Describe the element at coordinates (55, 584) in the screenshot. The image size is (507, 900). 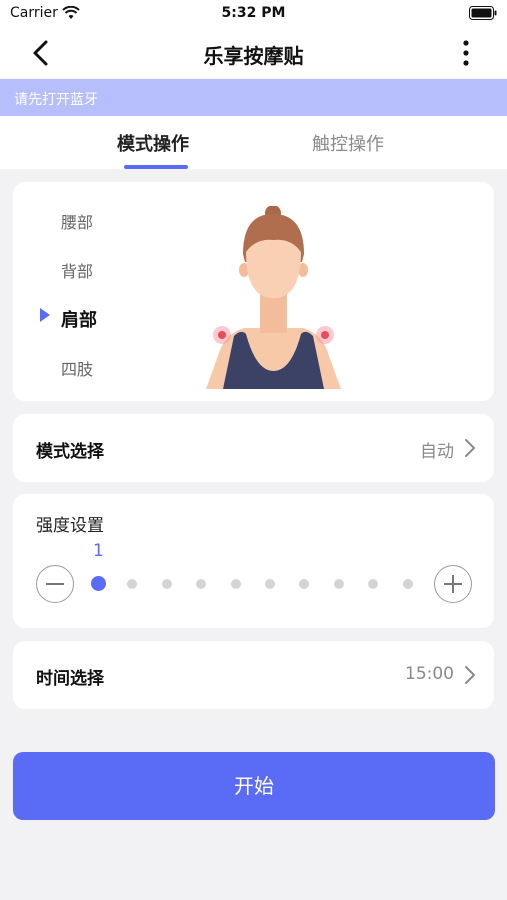
I see `minus-icon` at that location.